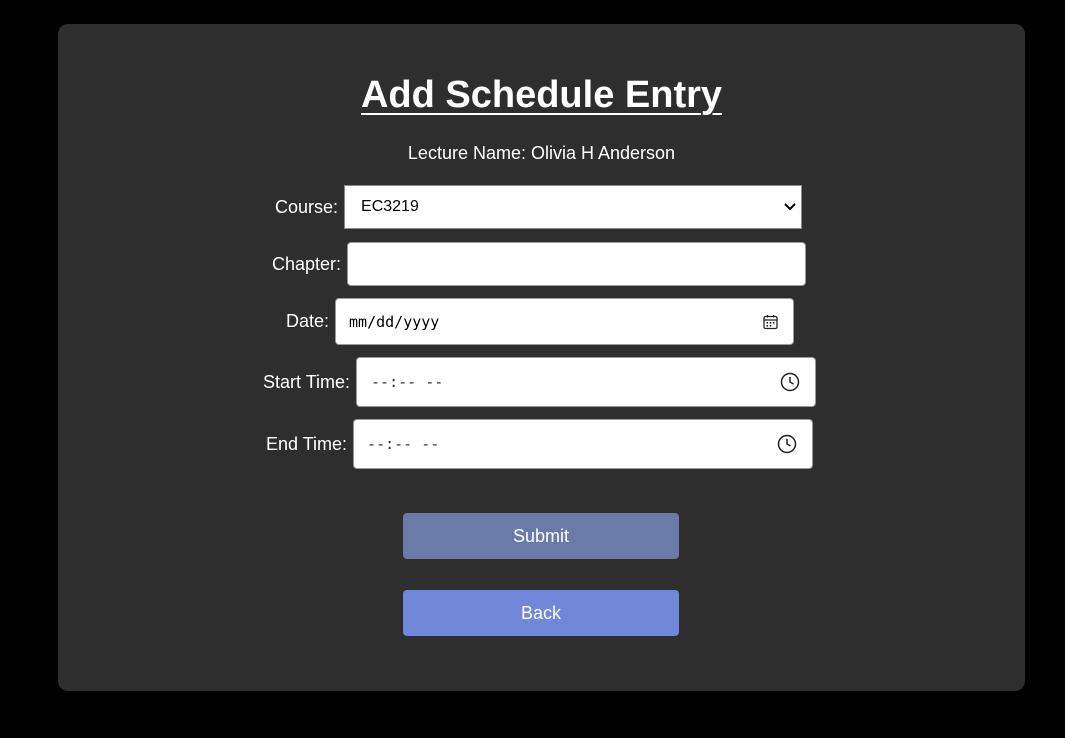  I want to click on back-button: Back, so click(541, 613).